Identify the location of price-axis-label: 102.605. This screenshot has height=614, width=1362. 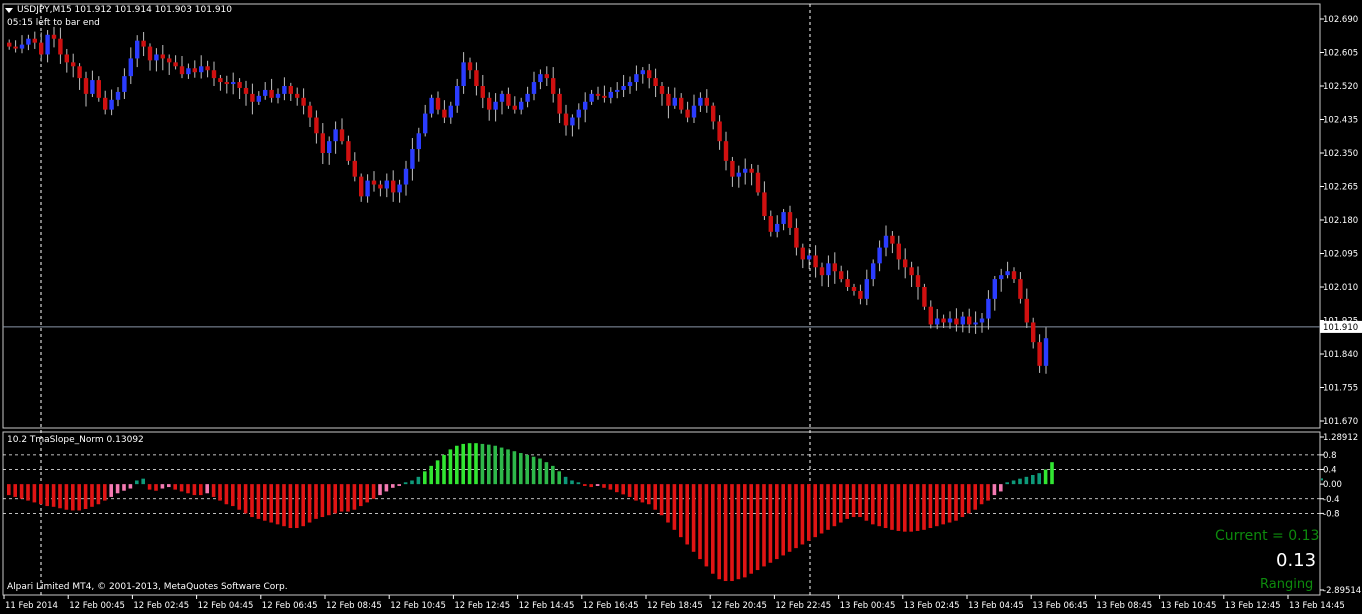
(1340, 54).